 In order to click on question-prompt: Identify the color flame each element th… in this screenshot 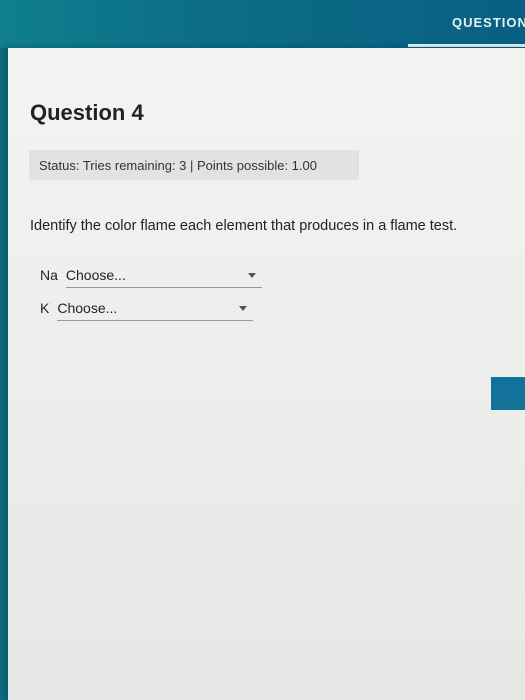, I will do `click(244, 226)`.